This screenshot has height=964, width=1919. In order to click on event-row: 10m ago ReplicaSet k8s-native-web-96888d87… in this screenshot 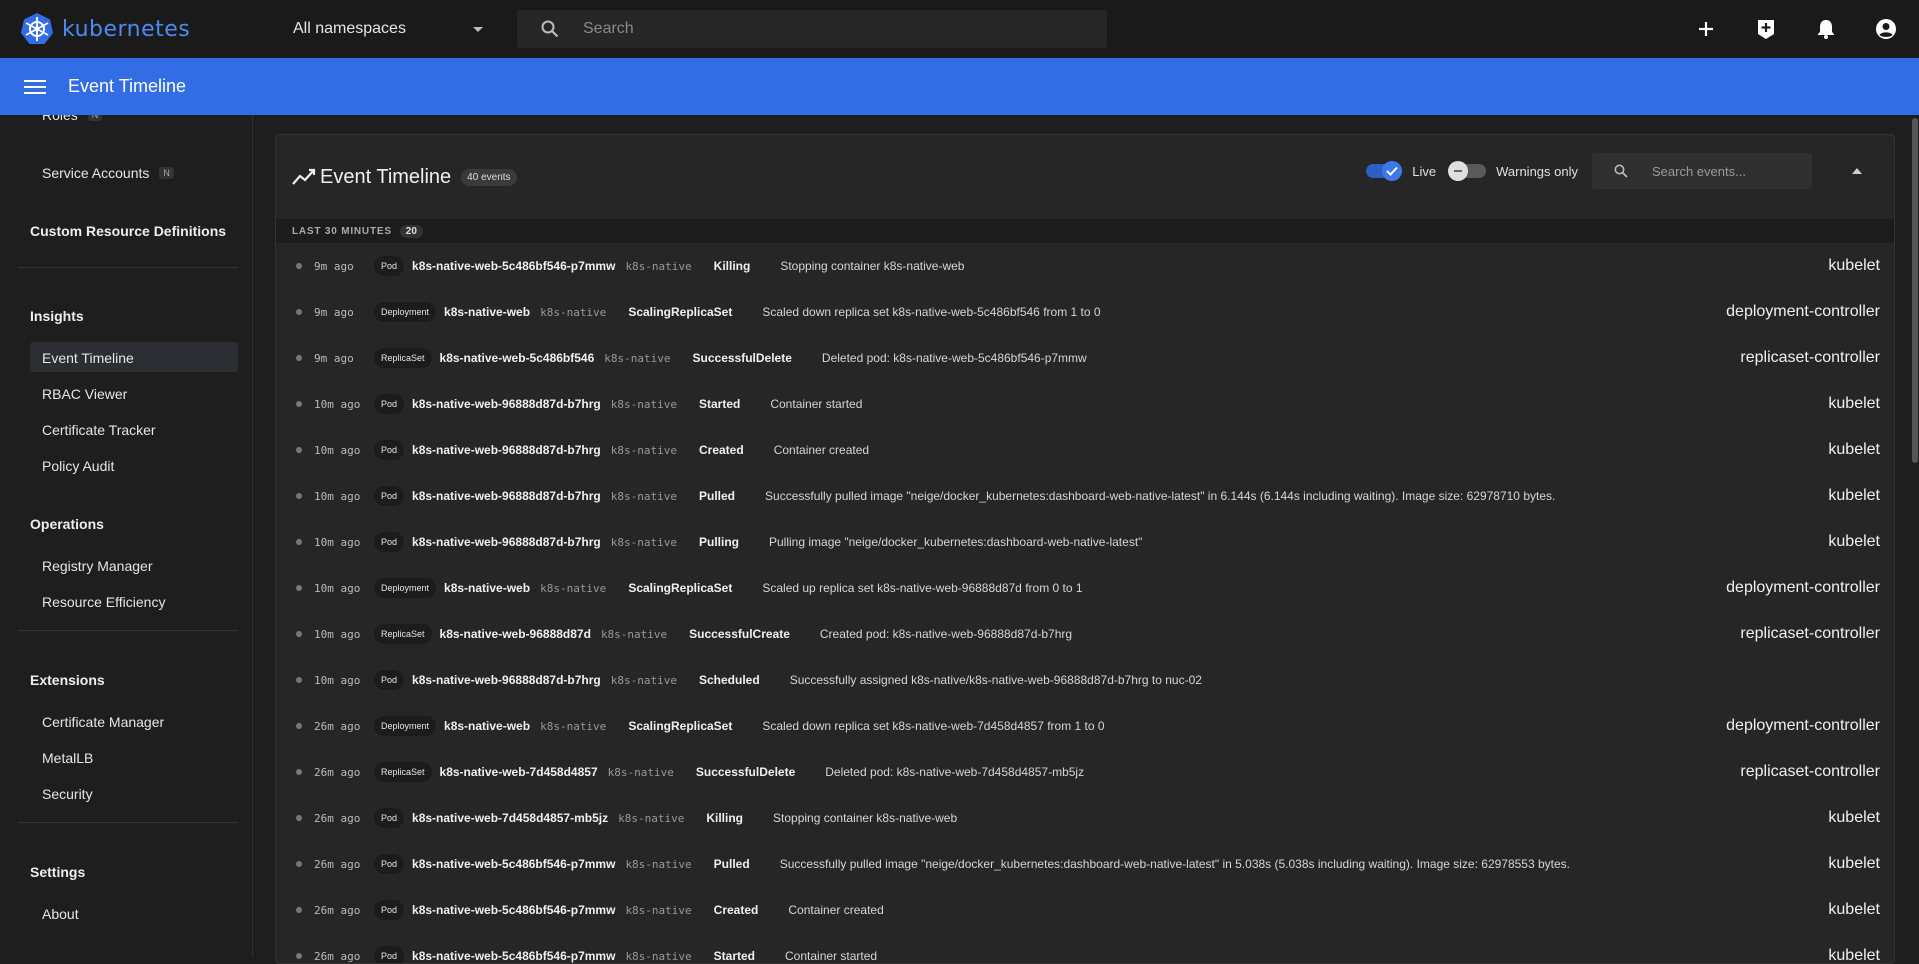, I will do `click(1085, 634)`.